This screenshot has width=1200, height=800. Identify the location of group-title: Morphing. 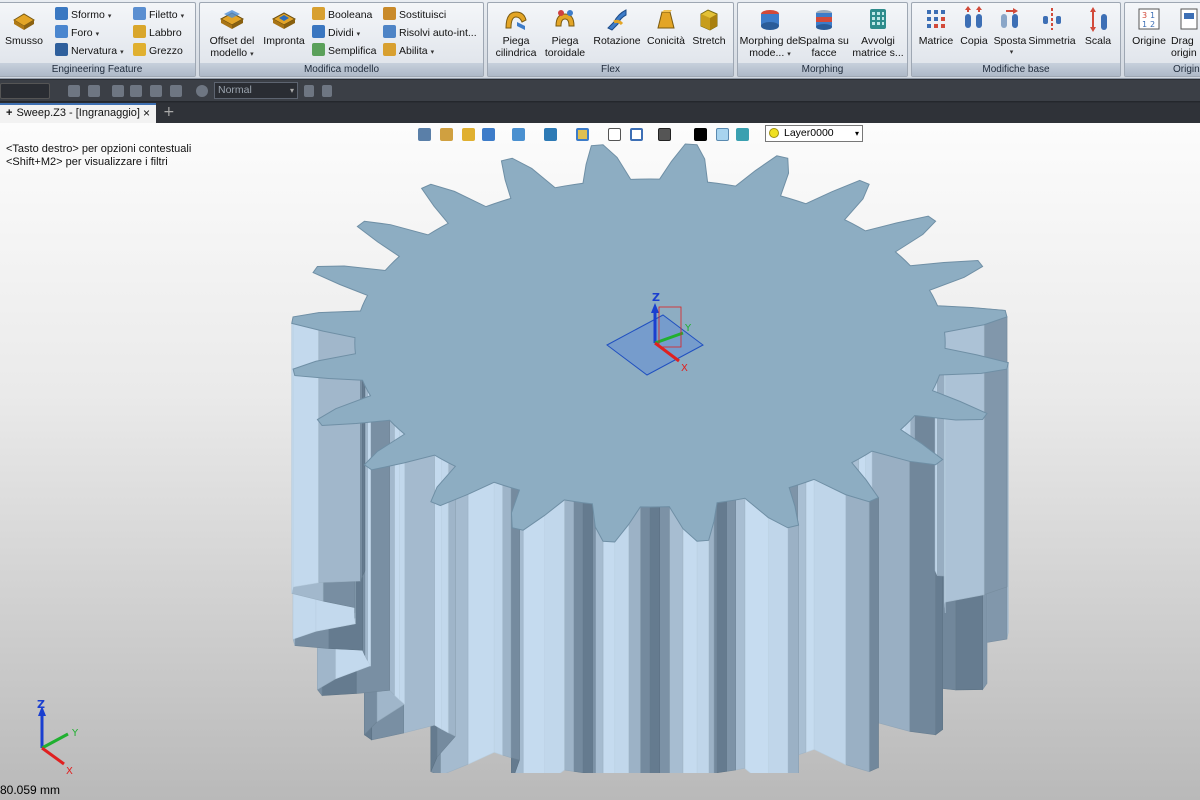
(822, 69).